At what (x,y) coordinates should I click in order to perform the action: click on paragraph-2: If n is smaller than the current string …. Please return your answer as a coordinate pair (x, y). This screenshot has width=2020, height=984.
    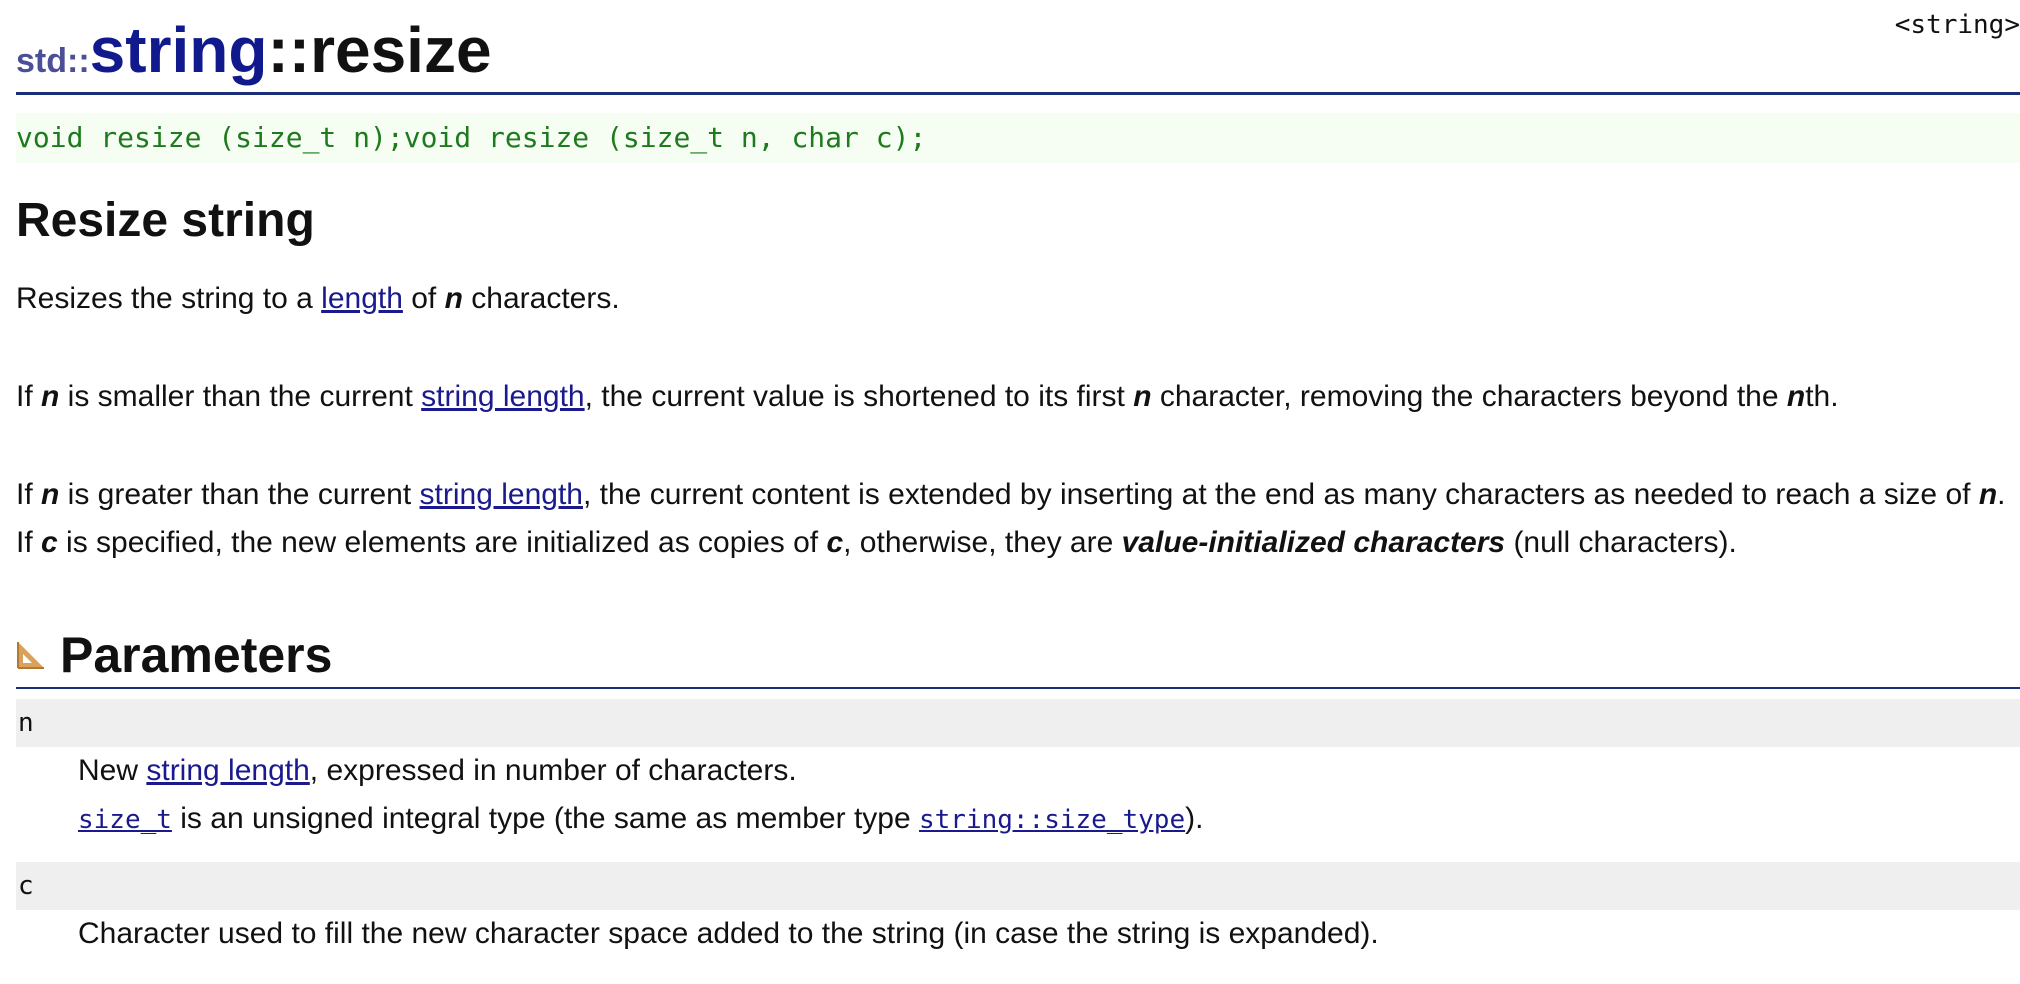
    Looking at the image, I should click on (1018, 397).